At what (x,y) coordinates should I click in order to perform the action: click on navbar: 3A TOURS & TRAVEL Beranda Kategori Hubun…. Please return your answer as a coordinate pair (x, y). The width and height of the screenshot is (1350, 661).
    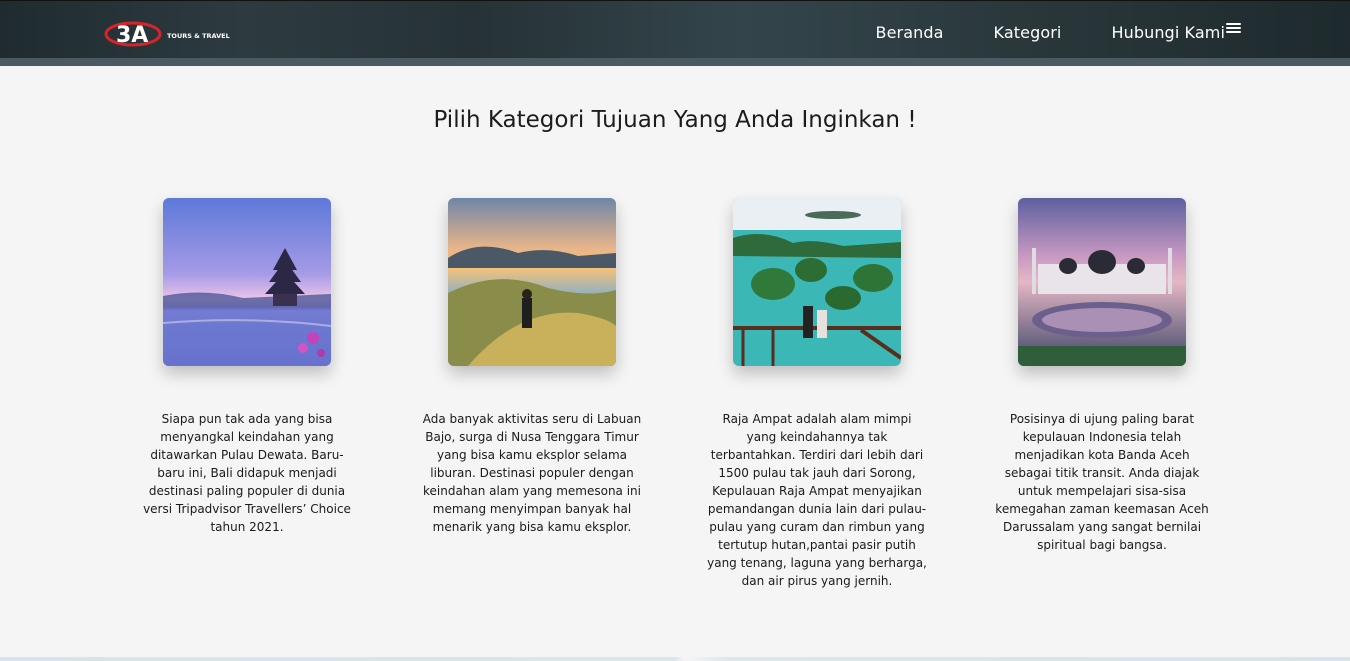
    Looking at the image, I should click on (675, 33).